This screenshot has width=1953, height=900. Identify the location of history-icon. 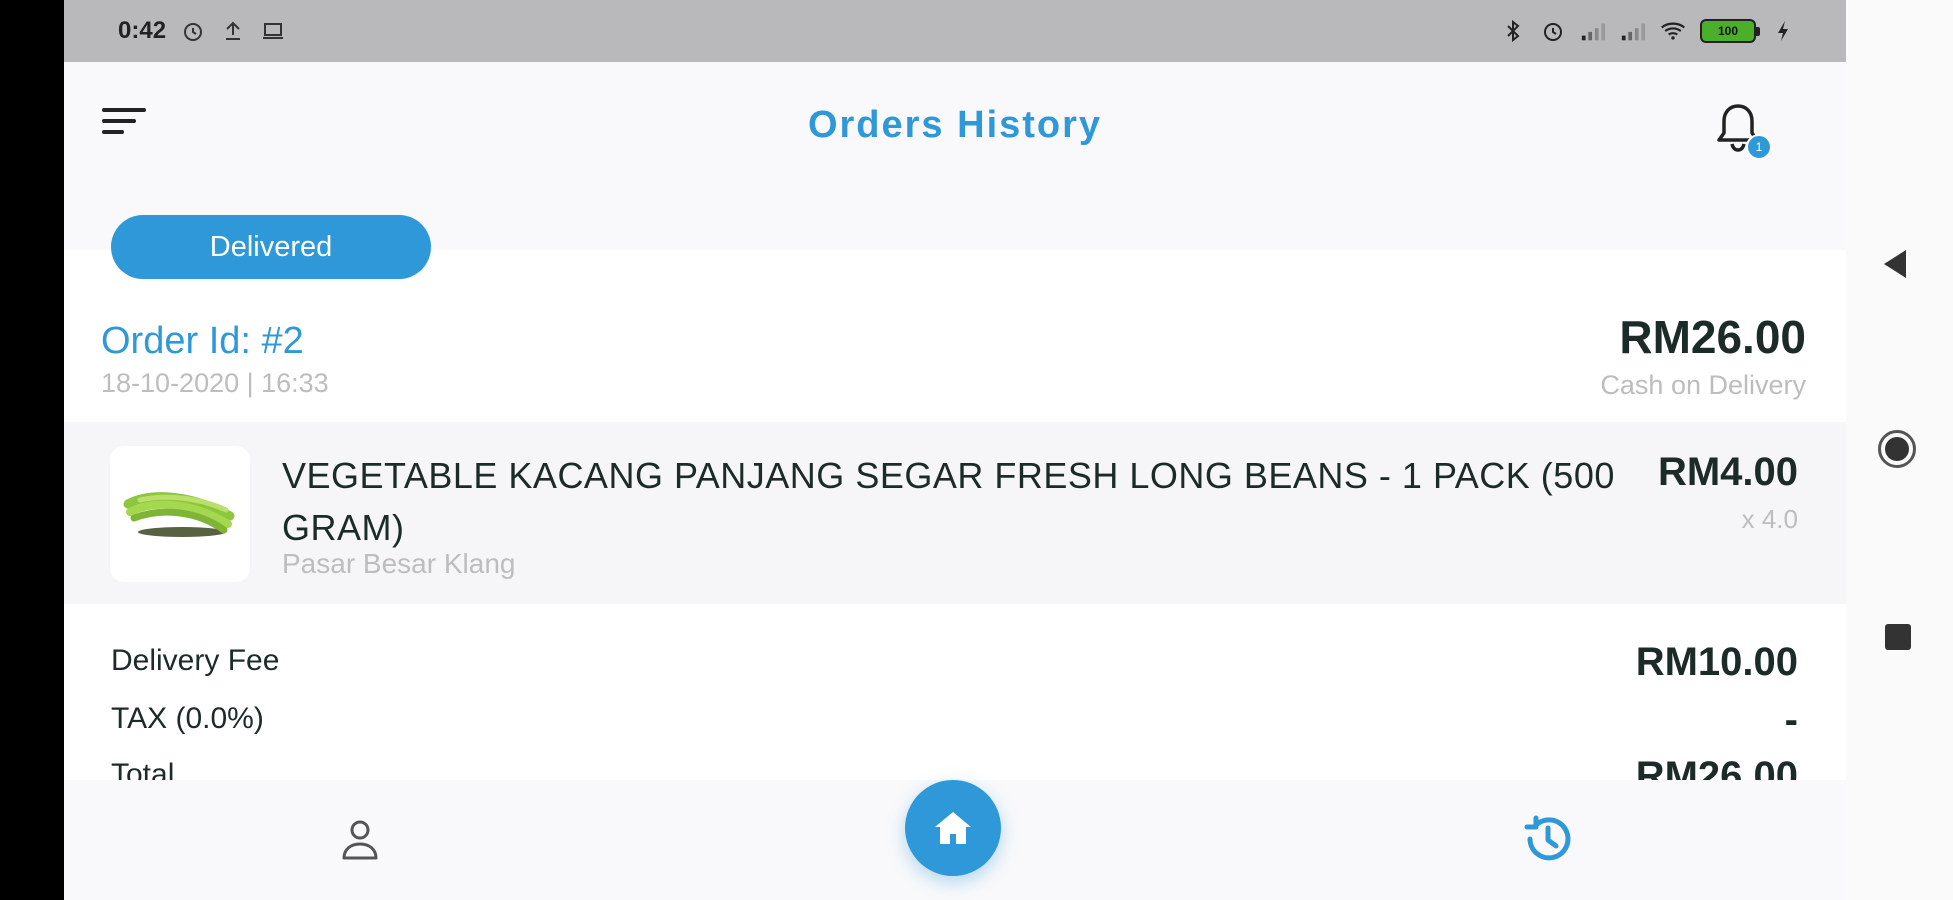
(1547, 838).